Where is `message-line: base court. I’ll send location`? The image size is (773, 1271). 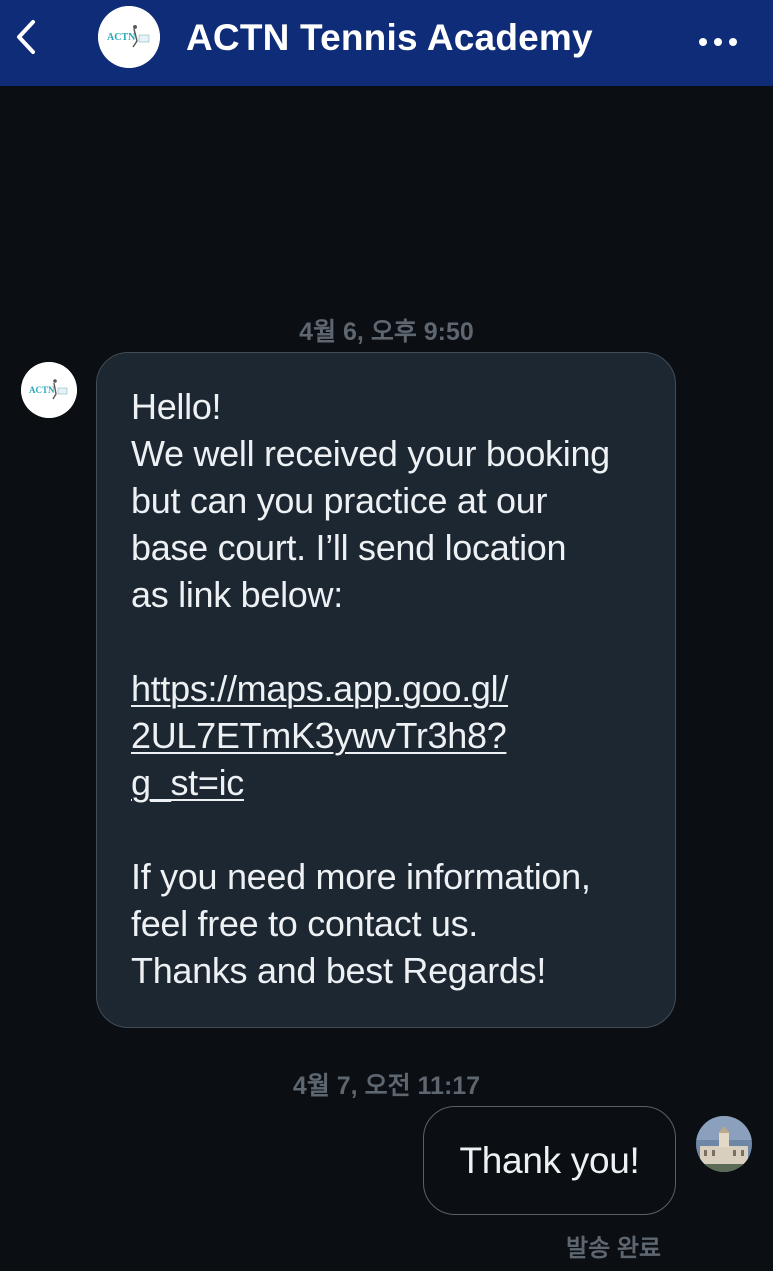 message-line: base court. I’ll send location is located at coordinates (349, 547).